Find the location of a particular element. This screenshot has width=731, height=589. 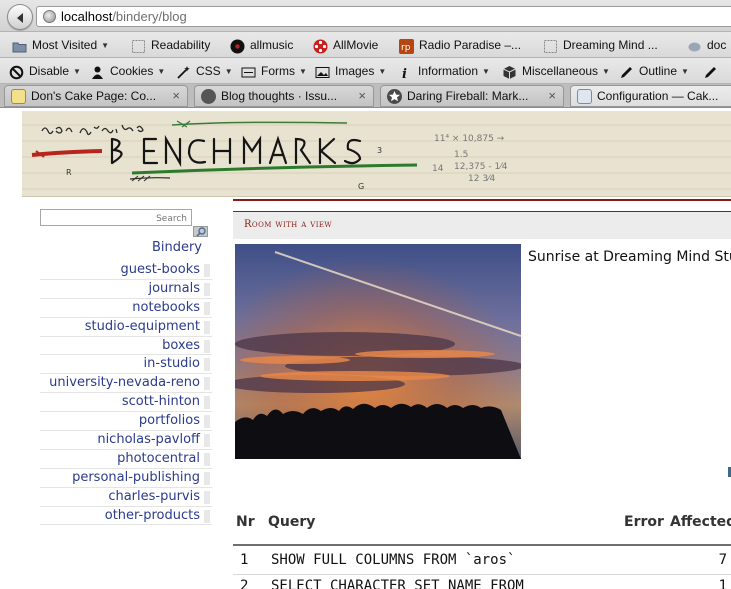

sidebar-link: photocentral is located at coordinates (158, 458).